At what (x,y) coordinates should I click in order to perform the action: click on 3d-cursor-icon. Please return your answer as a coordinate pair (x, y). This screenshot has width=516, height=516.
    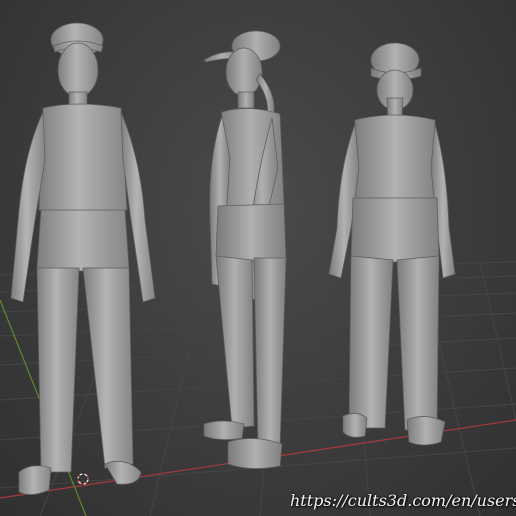
    Looking at the image, I should click on (83, 479).